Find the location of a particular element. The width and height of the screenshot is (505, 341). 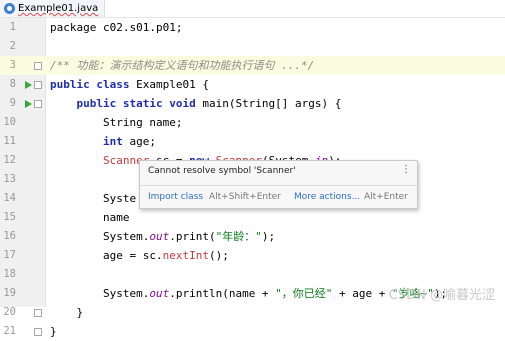

code-line: 15 name is located at coordinates (252, 217).